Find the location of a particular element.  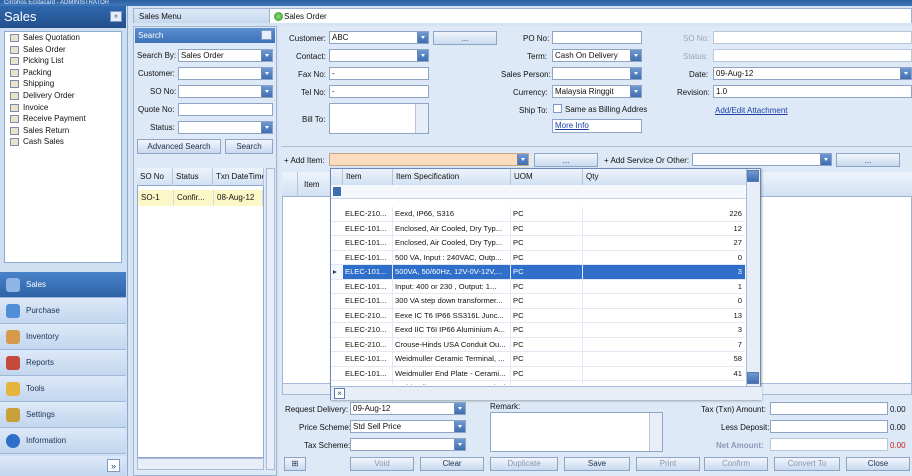

nav-information: Information is located at coordinates (63, 441).